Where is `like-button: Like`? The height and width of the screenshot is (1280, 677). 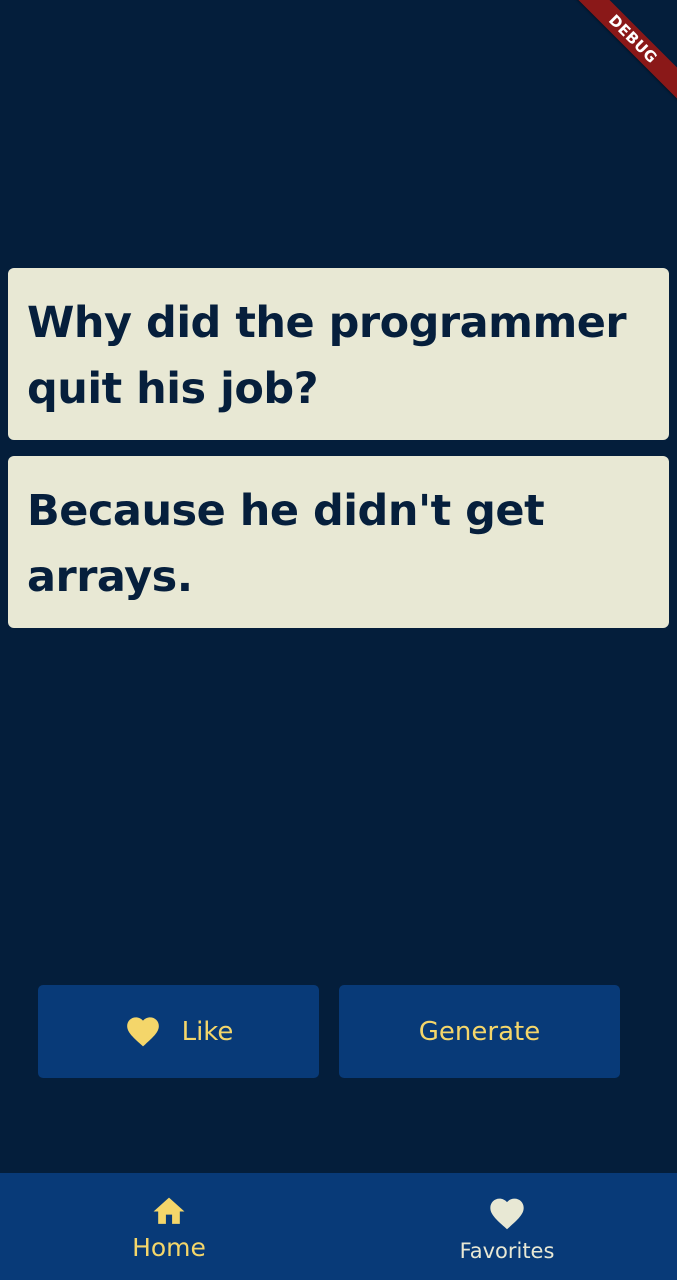 like-button: Like is located at coordinates (178, 1031).